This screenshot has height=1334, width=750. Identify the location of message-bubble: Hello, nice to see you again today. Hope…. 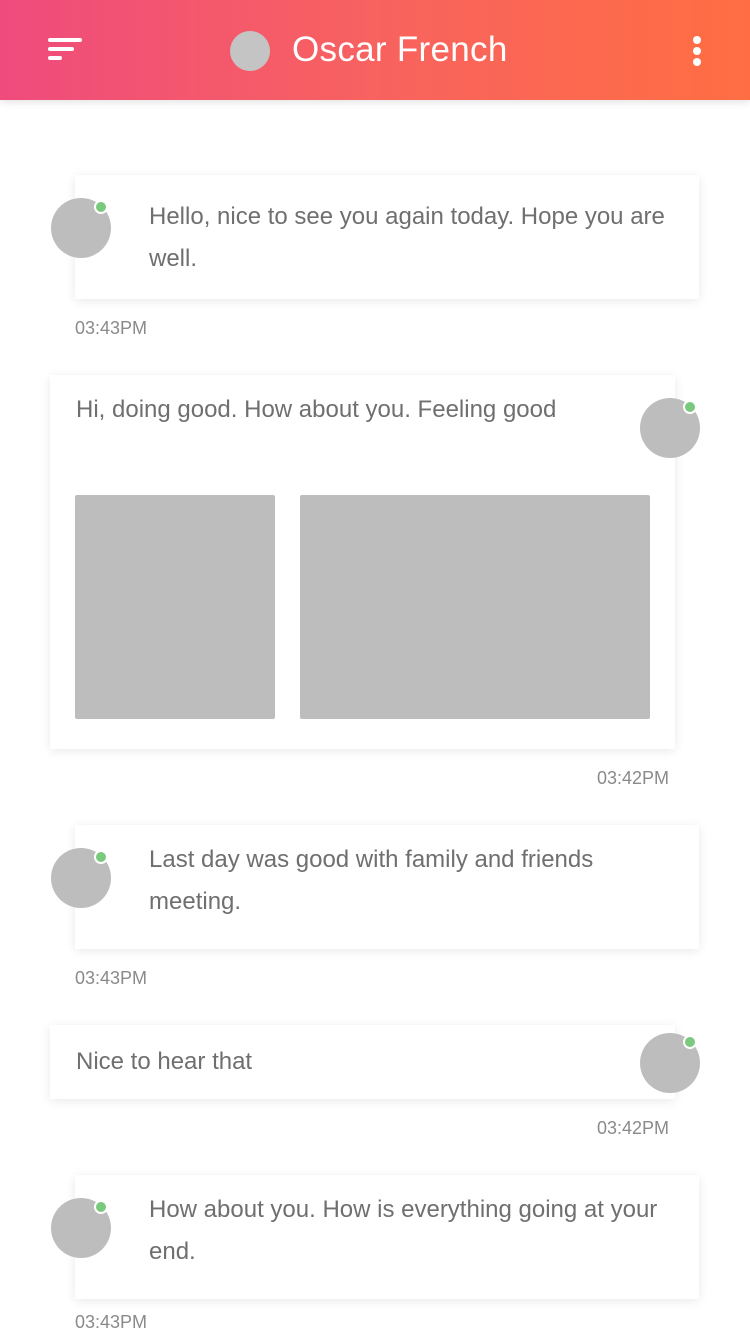
(387, 237).